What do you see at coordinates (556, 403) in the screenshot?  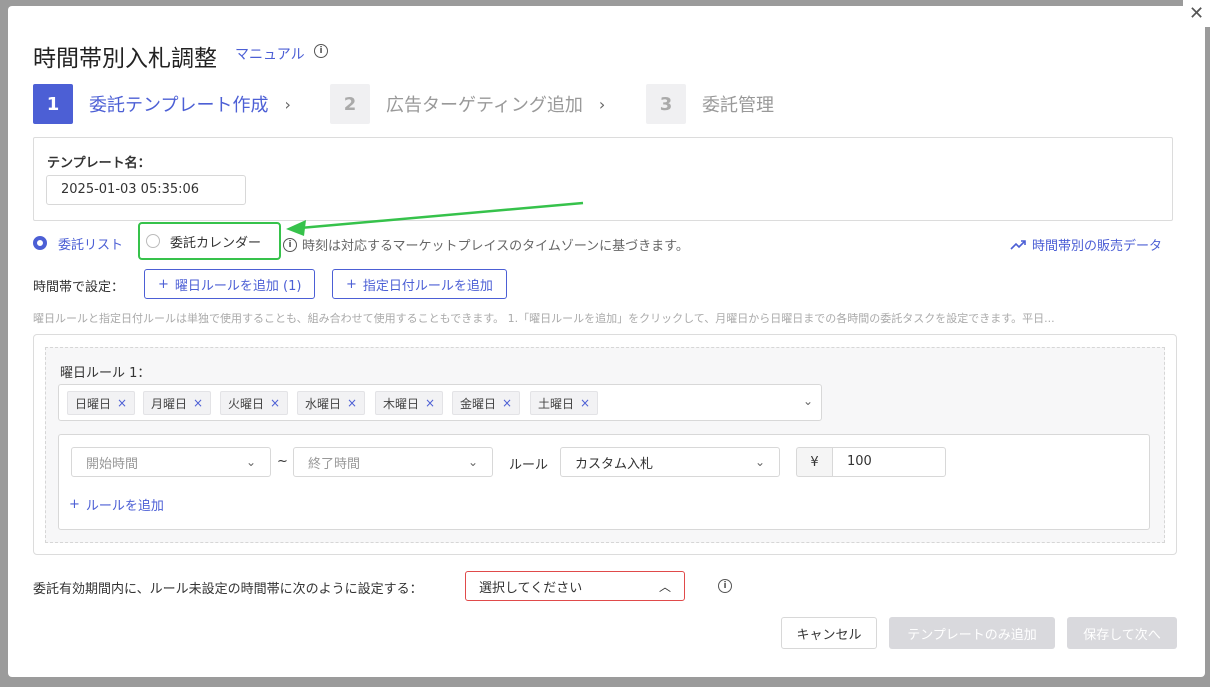 I see `day-tag-label: 土曜日` at bounding box center [556, 403].